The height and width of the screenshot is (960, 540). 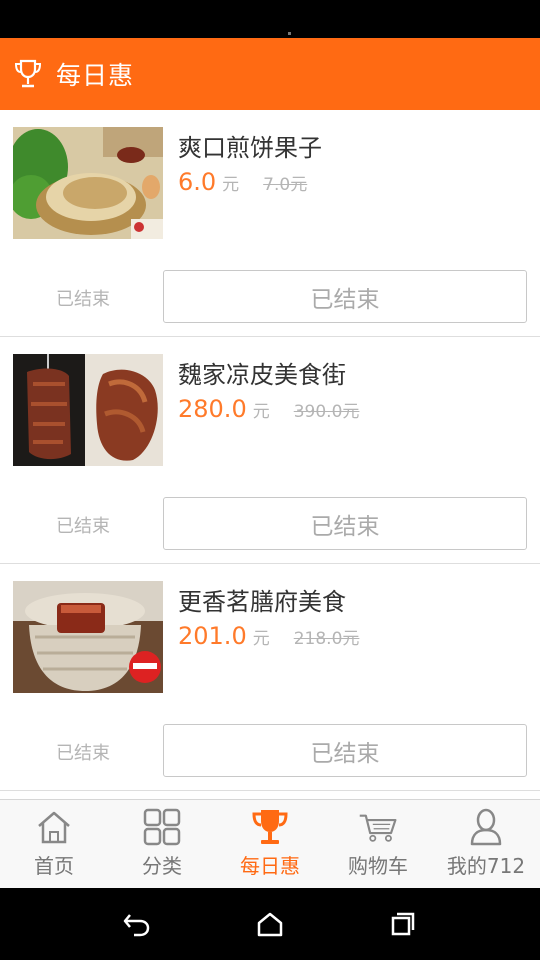 I want to click on tab-label: 购物车, so click(x=378, y=866).